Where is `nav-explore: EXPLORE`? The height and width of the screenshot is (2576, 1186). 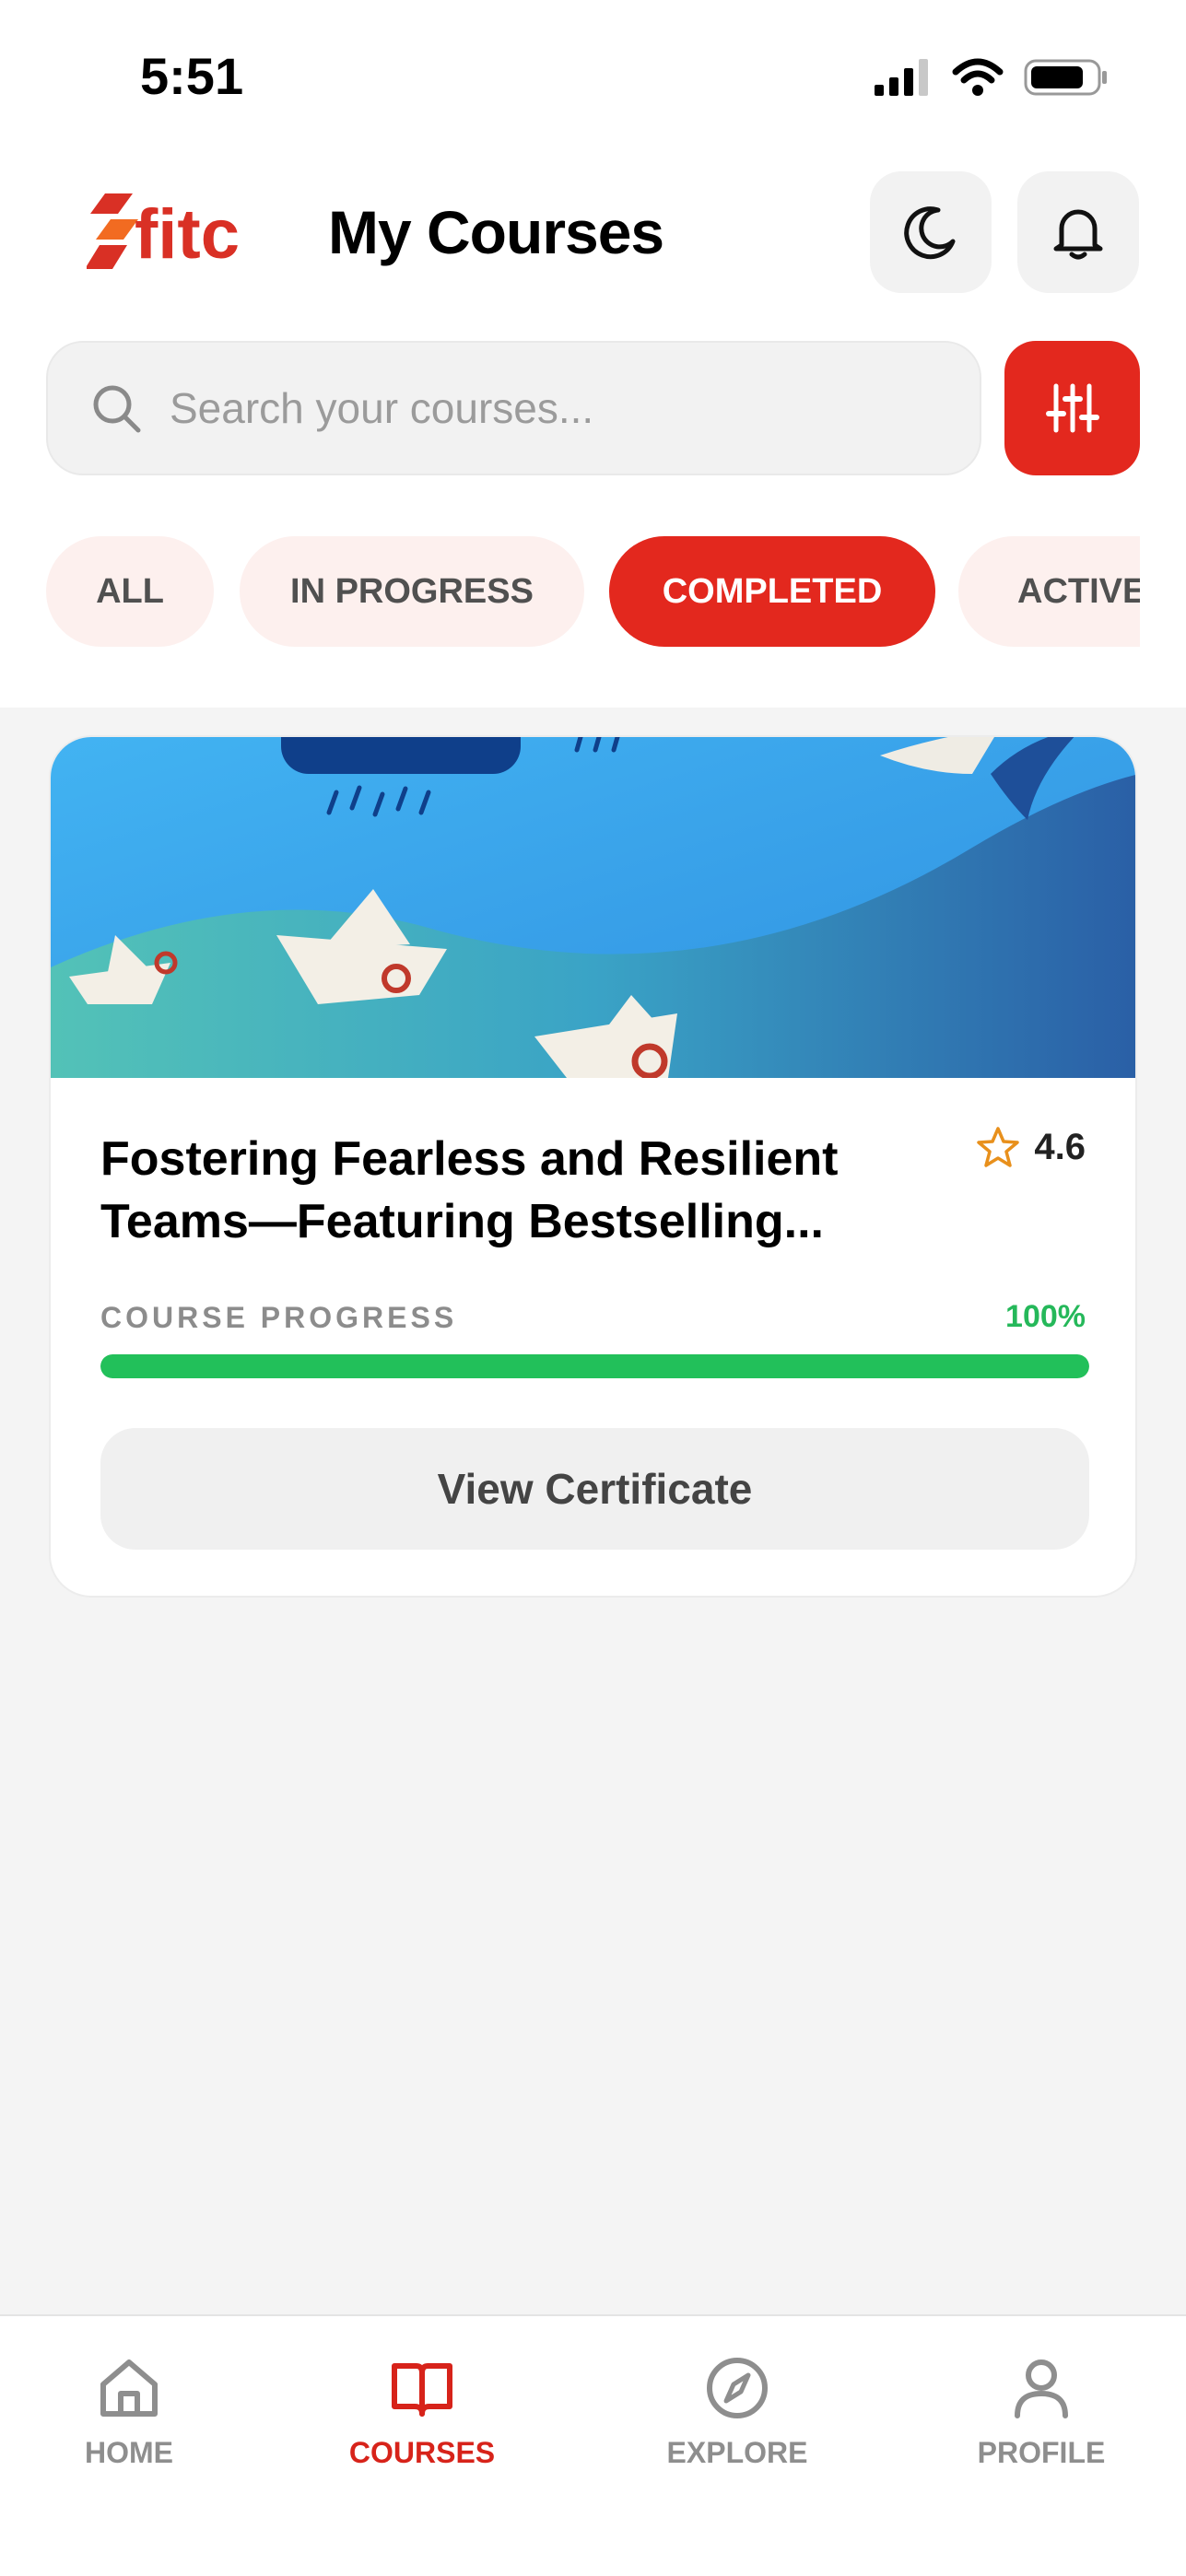
nav-explore: EXPLORE is located at coordinates (737, 2412).